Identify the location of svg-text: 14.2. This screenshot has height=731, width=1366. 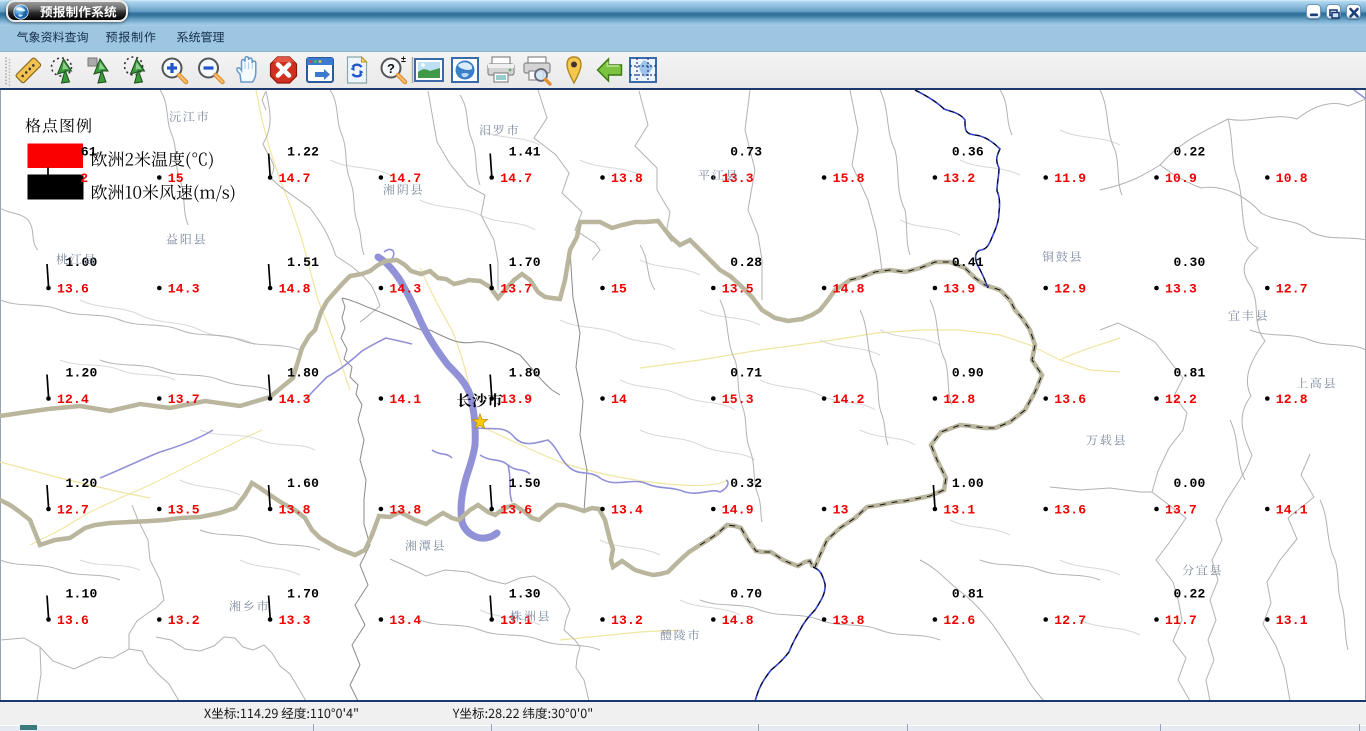
(849, 399).